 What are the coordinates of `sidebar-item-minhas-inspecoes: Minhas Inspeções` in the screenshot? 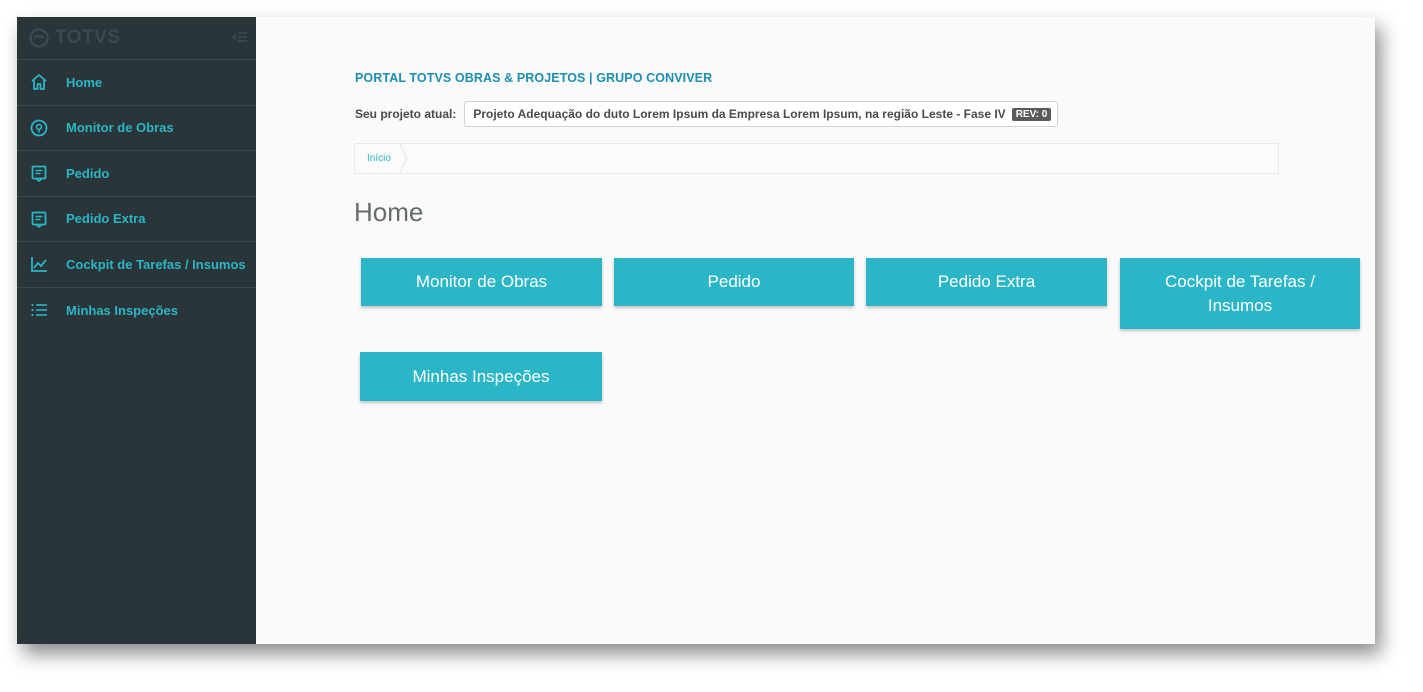 It's located at (136, 311).